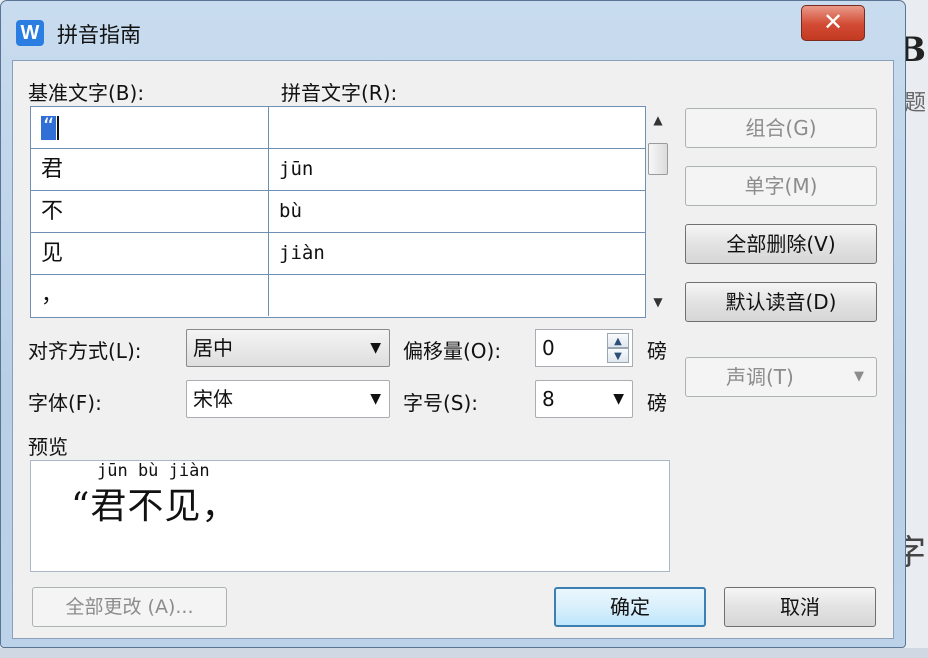 This screenshot has width=928, height=658. I want to click on grid-row: 君 jūn, so click(338, 170).